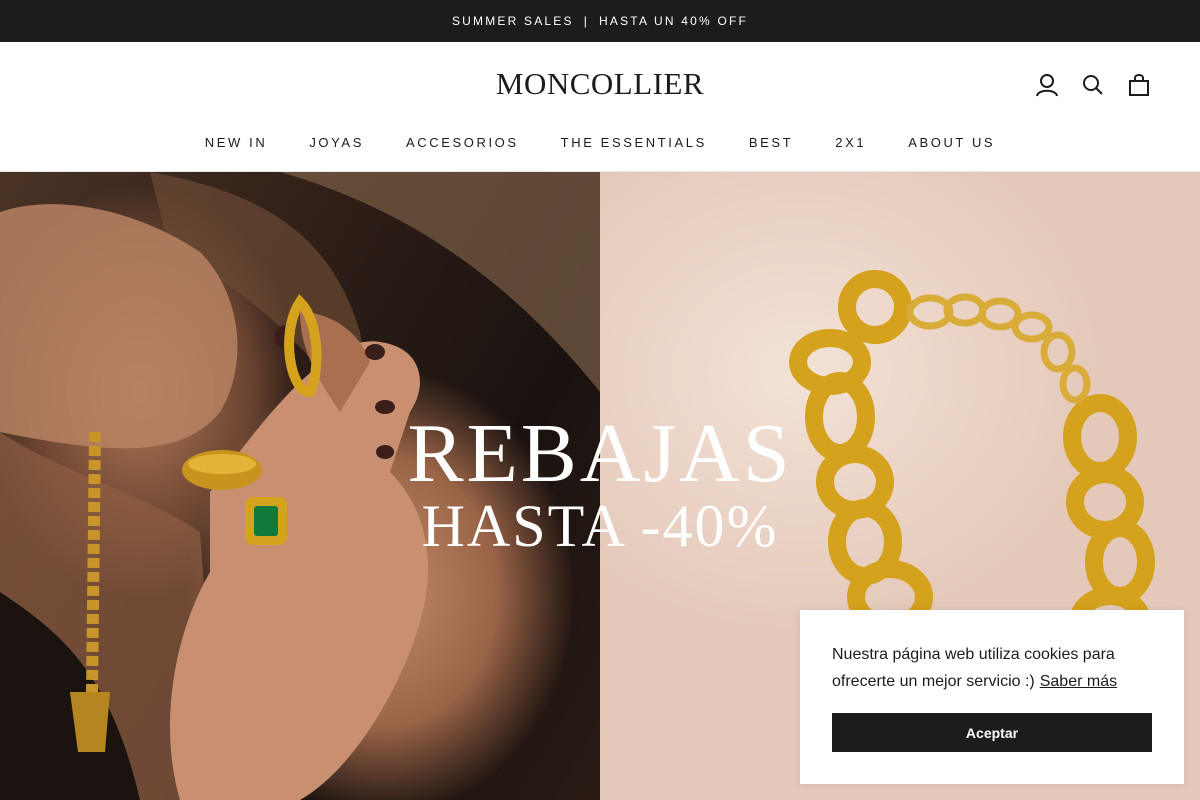 The image size is (1200, 800). I want to click on nav-item-best: BEST, so click(771, 142).